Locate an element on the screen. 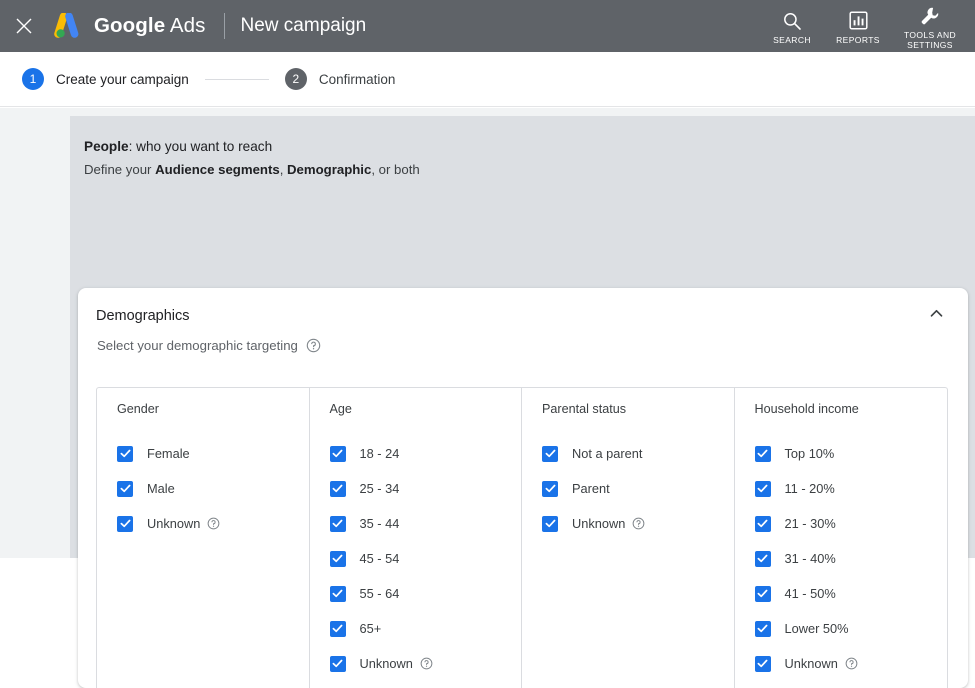 Image resolution: width=975 pixels, height=688 pixels. demographic-option-row: 31 - 40% is located at coordinates (851, 558).